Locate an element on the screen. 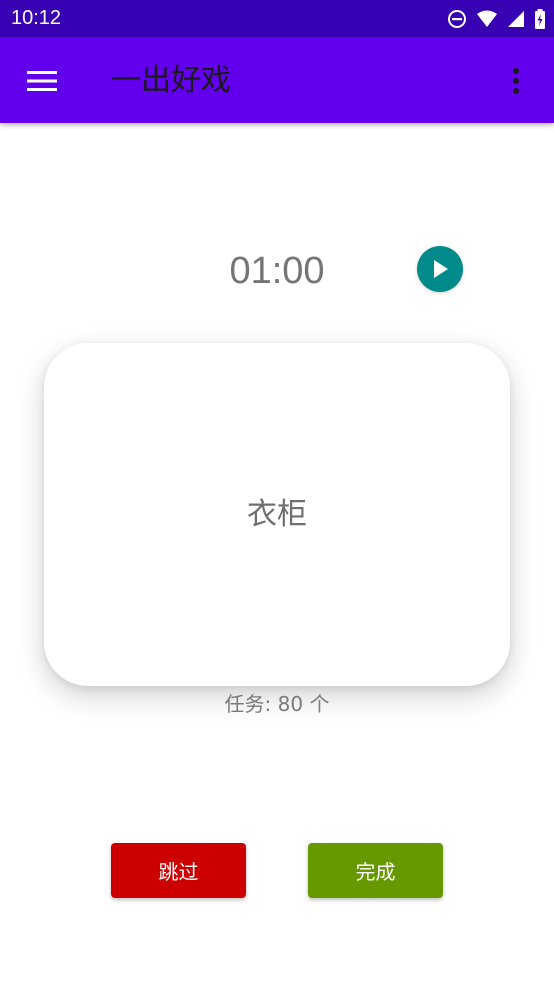 Image resolution: width=554 pixels, height=985 pixels. play-icon is located at coordinates (441, 269).